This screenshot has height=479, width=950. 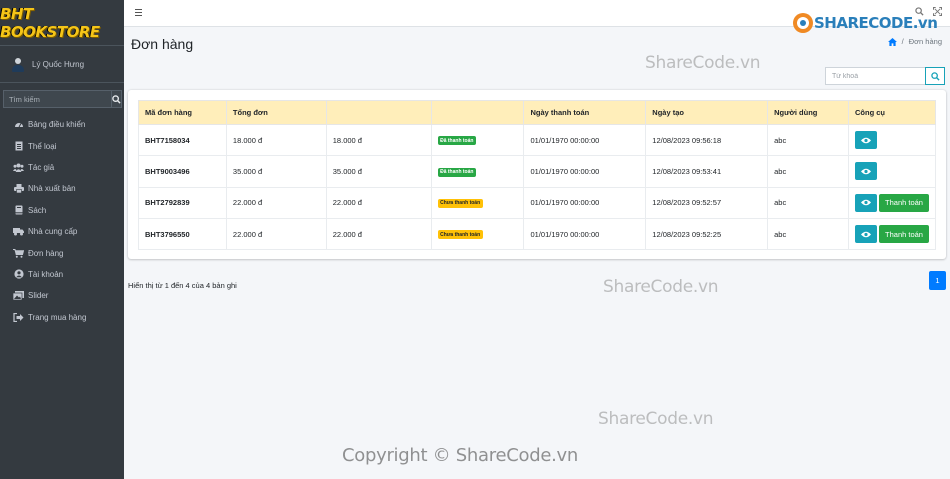 What do you see at coordinates (276, 112) in the screenshot?
I see `column-header: Tổng đơn` at bounding box center [276, 112].